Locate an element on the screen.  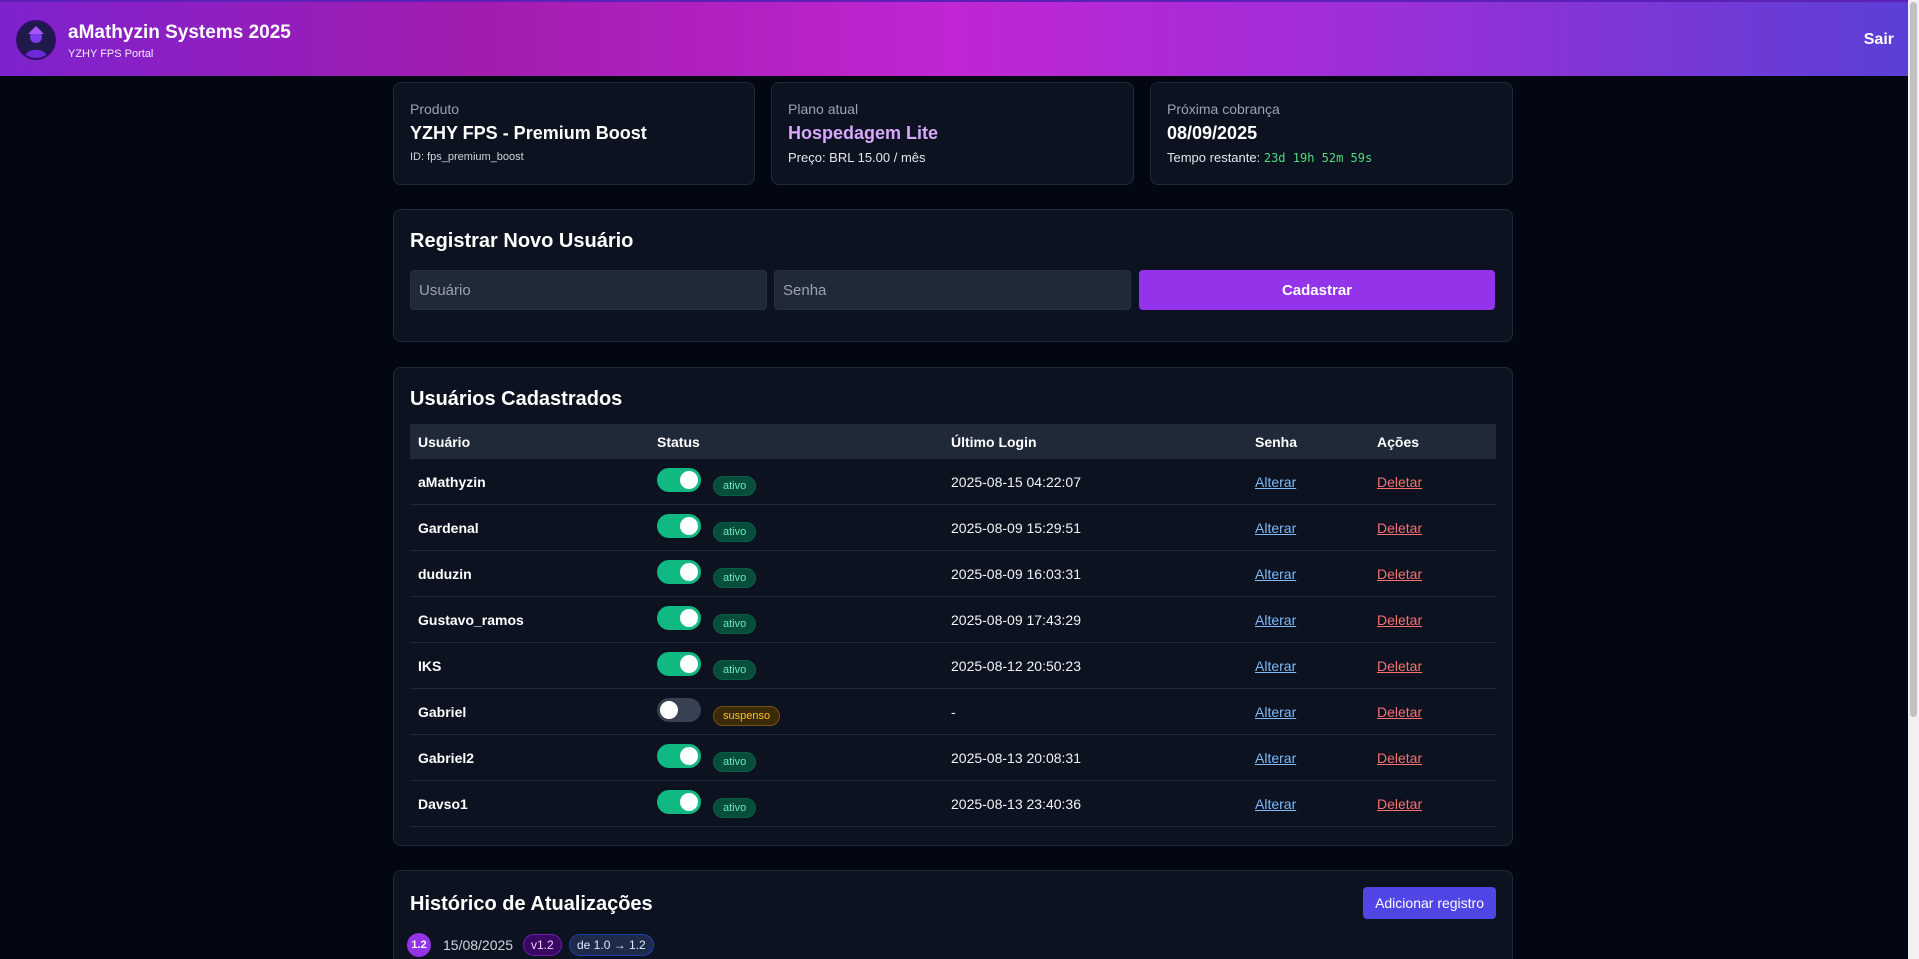
col-status: Status is located at coordinates (678, 442).